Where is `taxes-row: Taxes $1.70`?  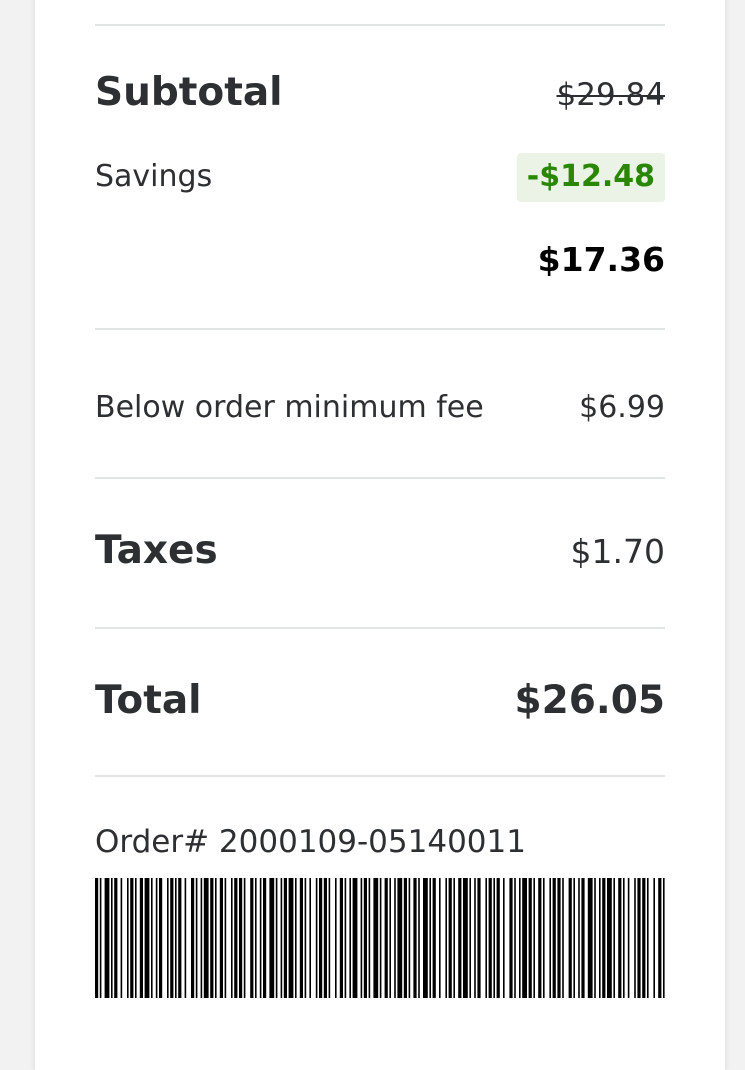 taxes-row: Taxes $1.70 is located at coordinates (380, 550).